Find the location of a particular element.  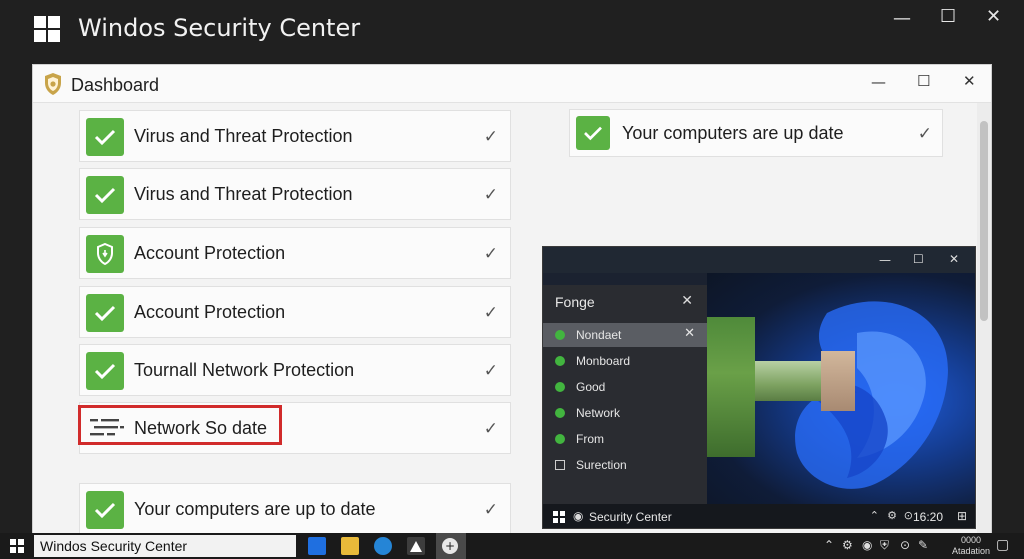

tray-app-icon: ⚙ is located at coordinates (847, 545).